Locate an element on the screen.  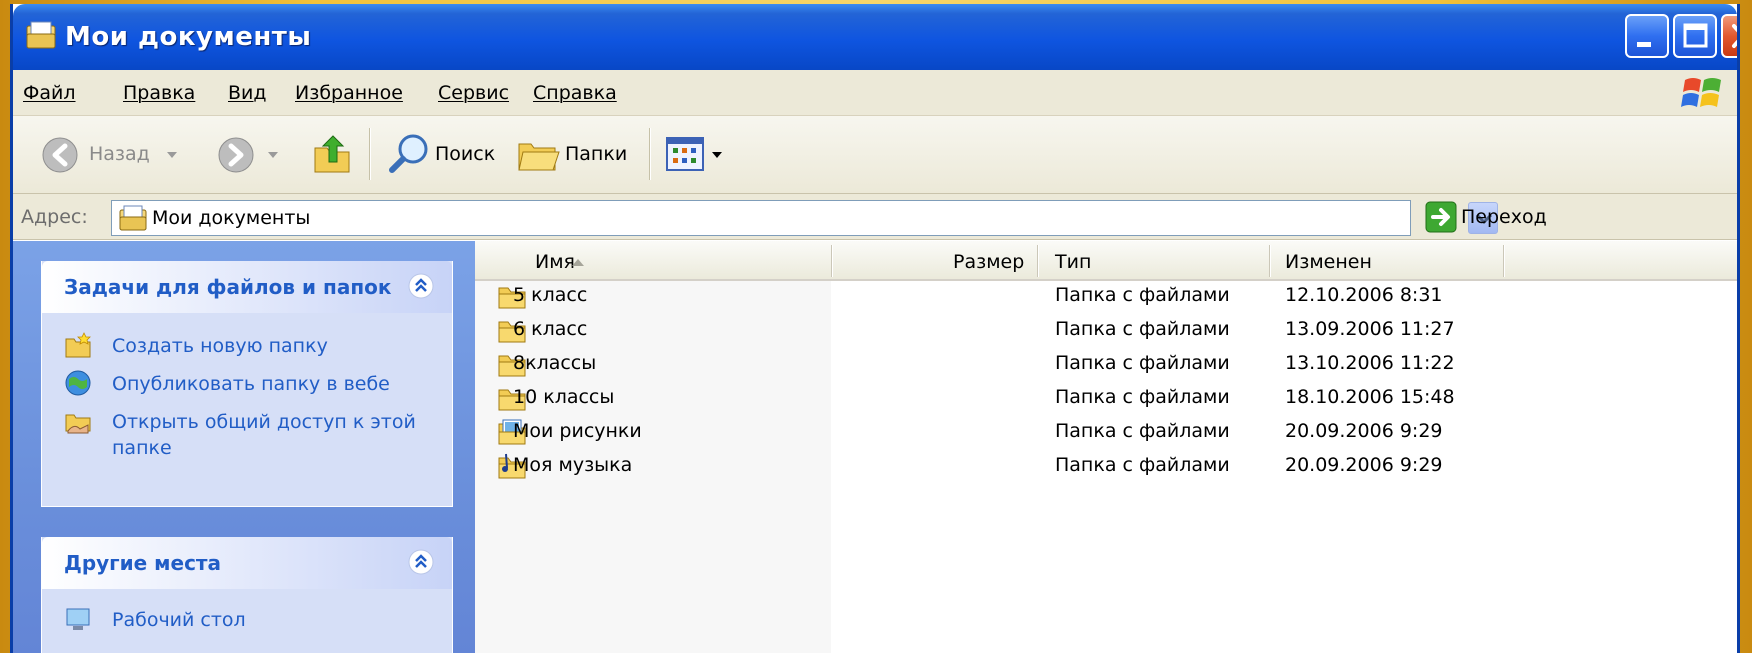
file-list-header: Имя Размер Тип Изменен is located at coordinates (1106, 261).